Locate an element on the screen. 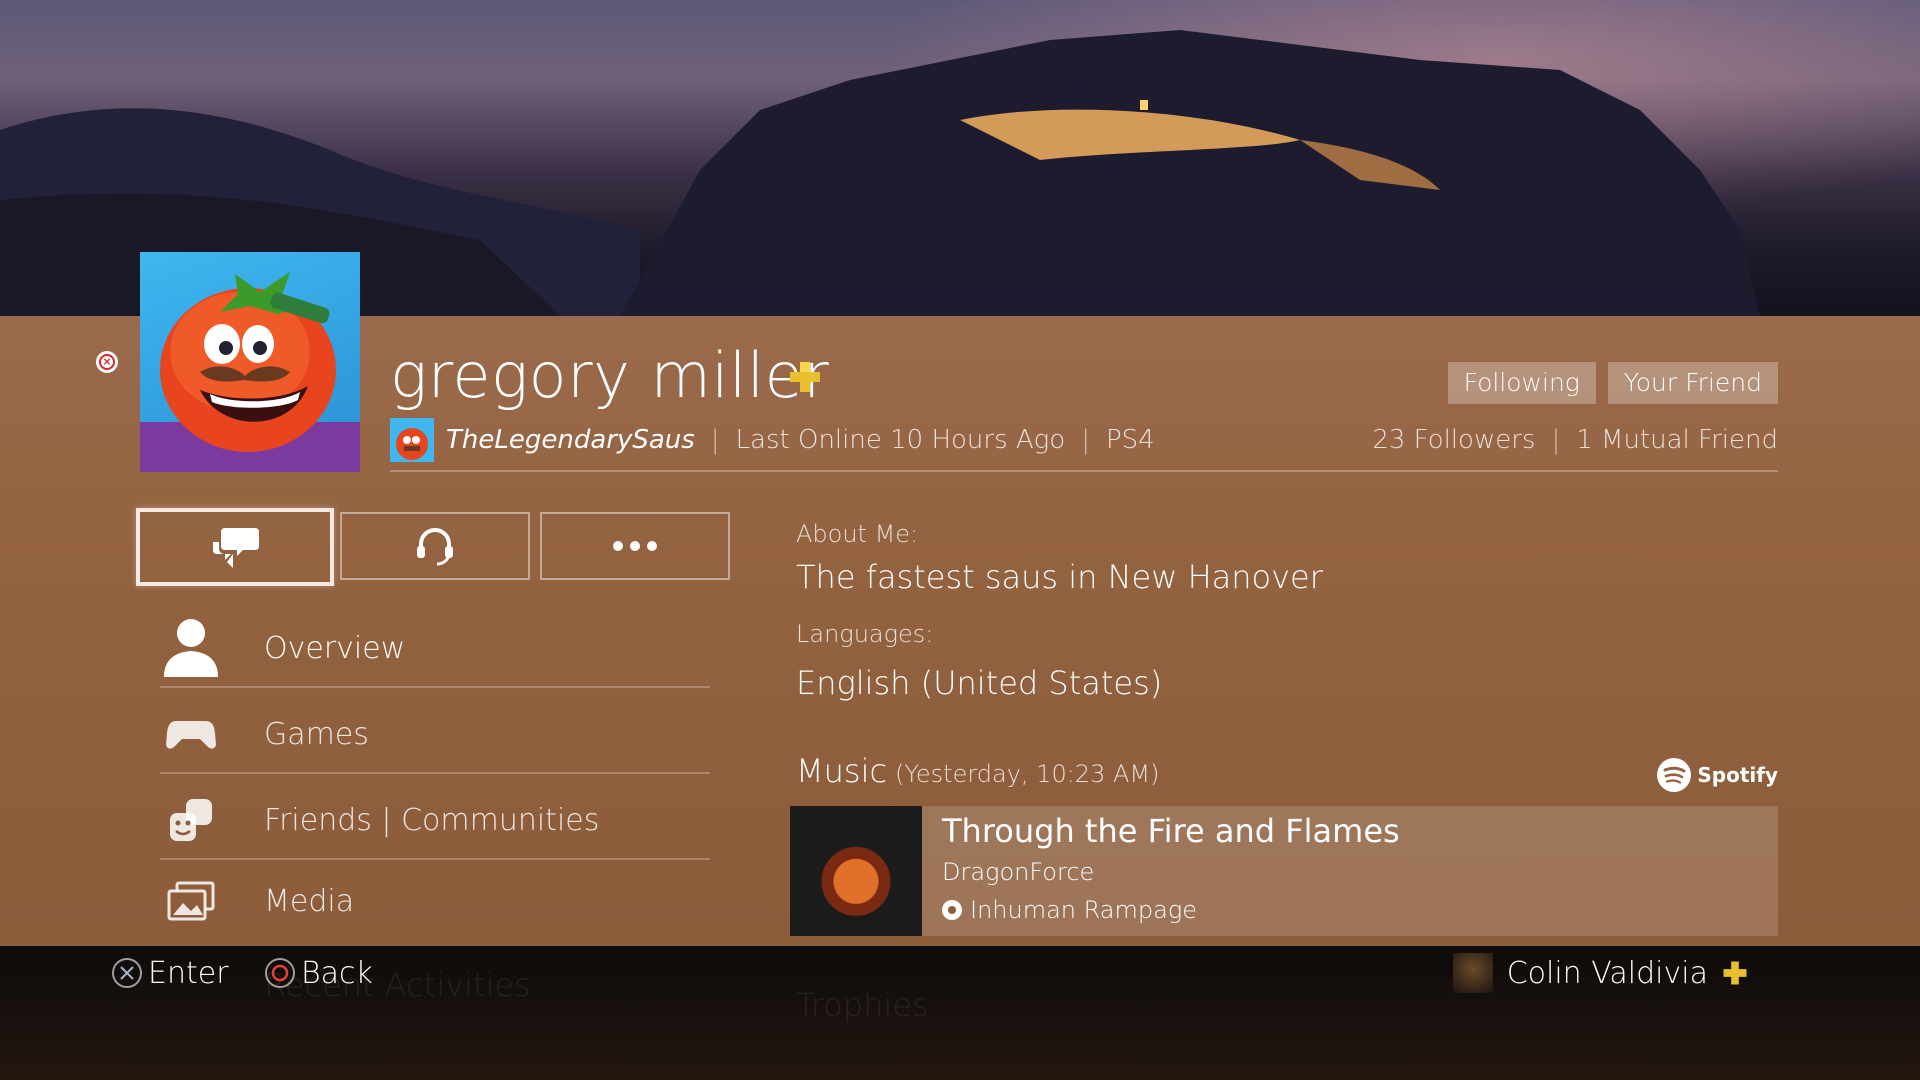 This screenshot has height=1080, width=1920. online-id-avatar is located at coordinates (412, 440).